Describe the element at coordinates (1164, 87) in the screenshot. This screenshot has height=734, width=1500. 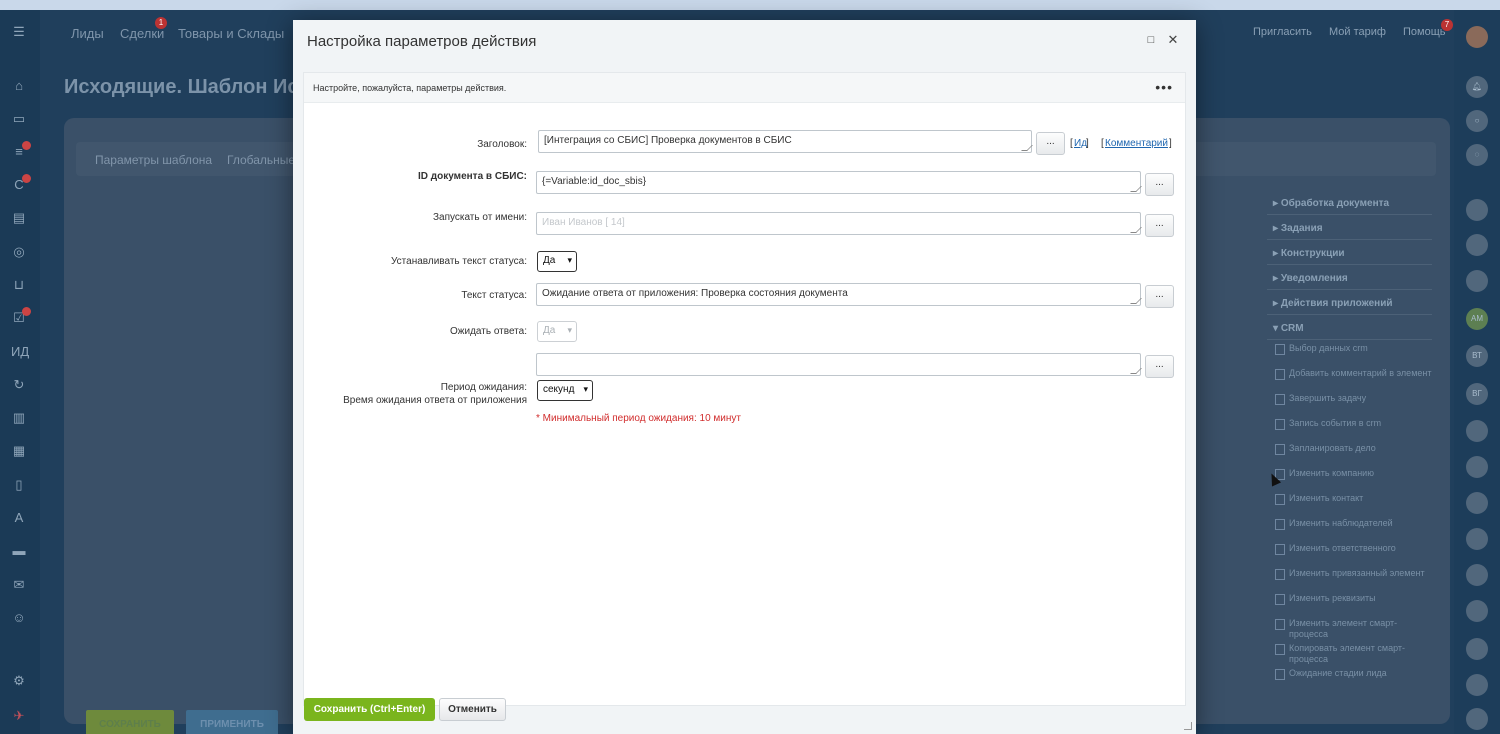
I see `more-icon: •••` at that location.